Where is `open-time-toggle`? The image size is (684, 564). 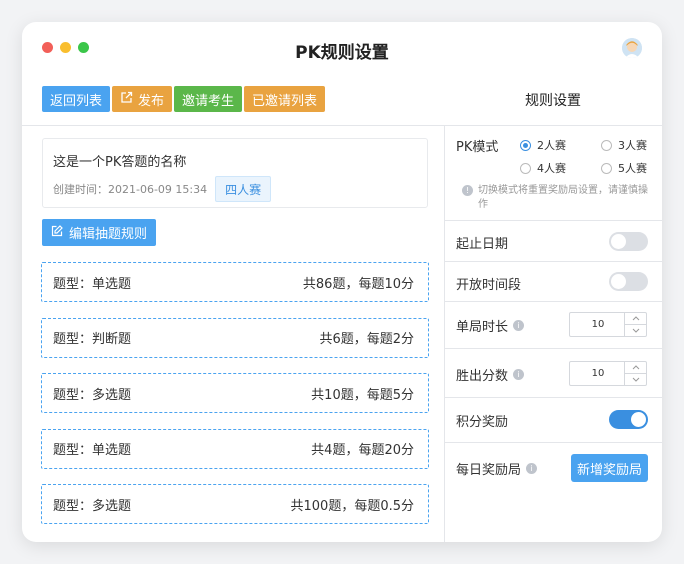
open-time-toggle is located at coordinates (628, 281).